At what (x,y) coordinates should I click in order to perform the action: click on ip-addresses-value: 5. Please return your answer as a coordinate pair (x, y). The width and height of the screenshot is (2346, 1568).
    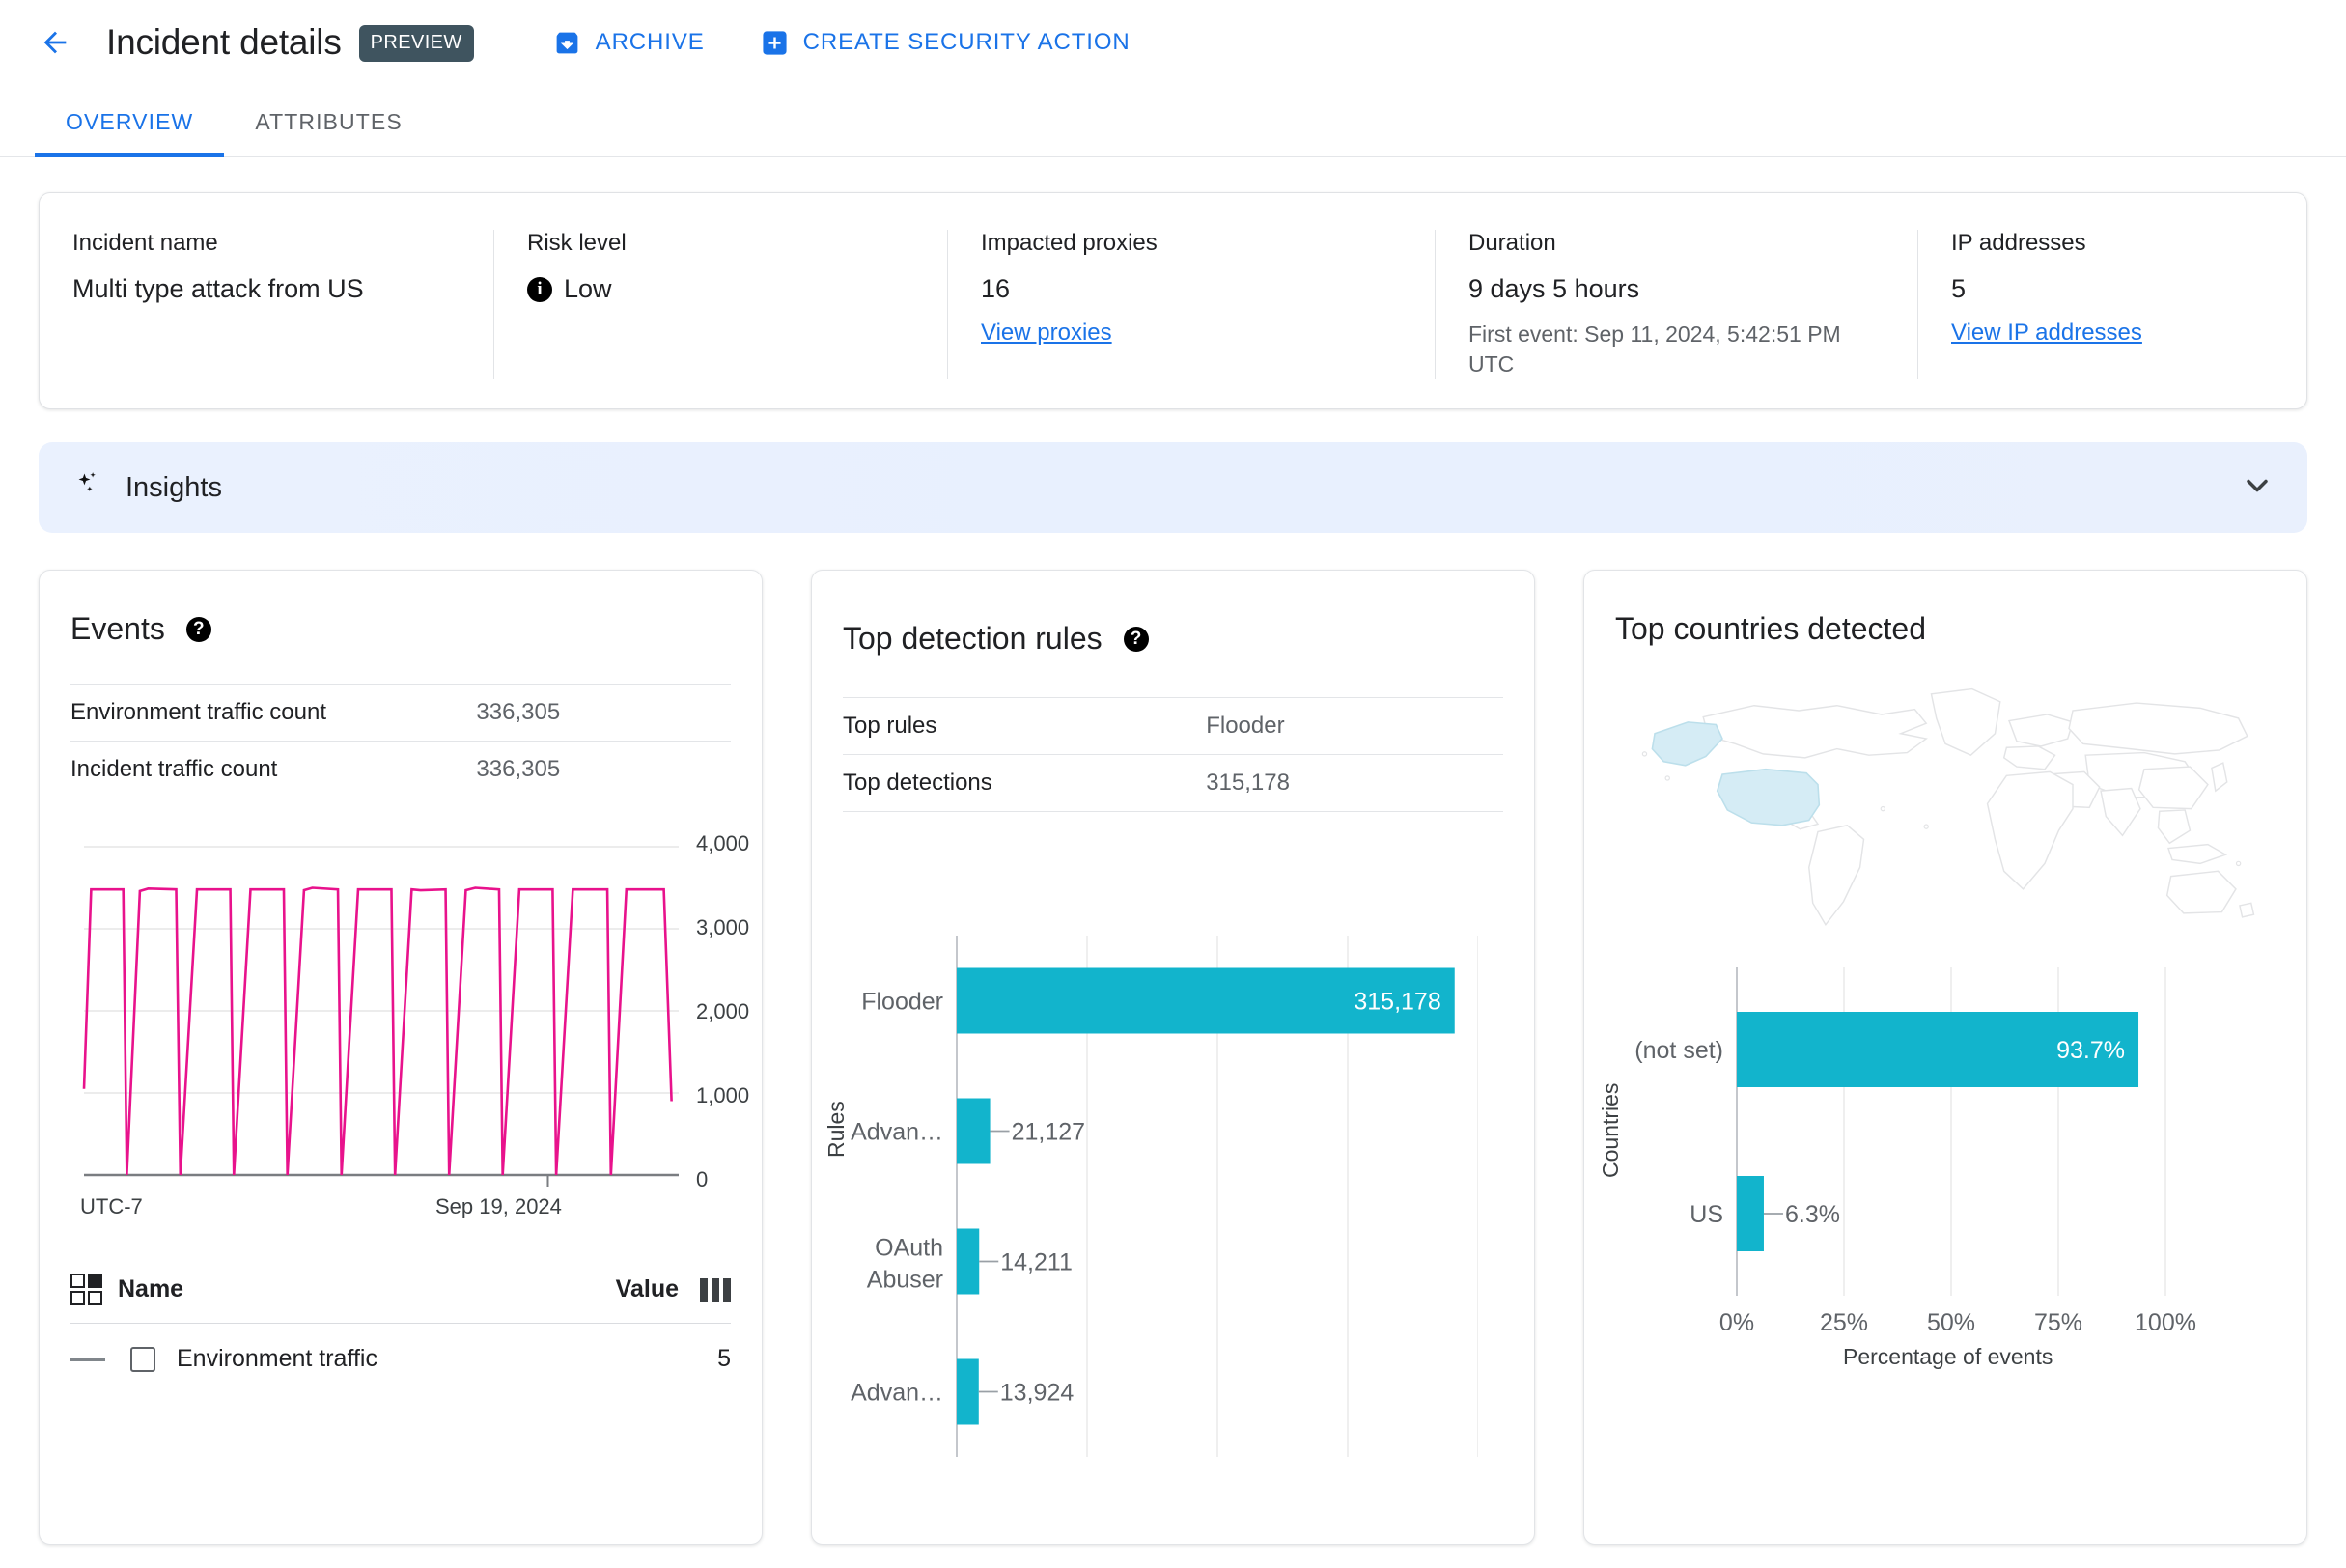
    Looking at the image, I should click on (1959, 288).